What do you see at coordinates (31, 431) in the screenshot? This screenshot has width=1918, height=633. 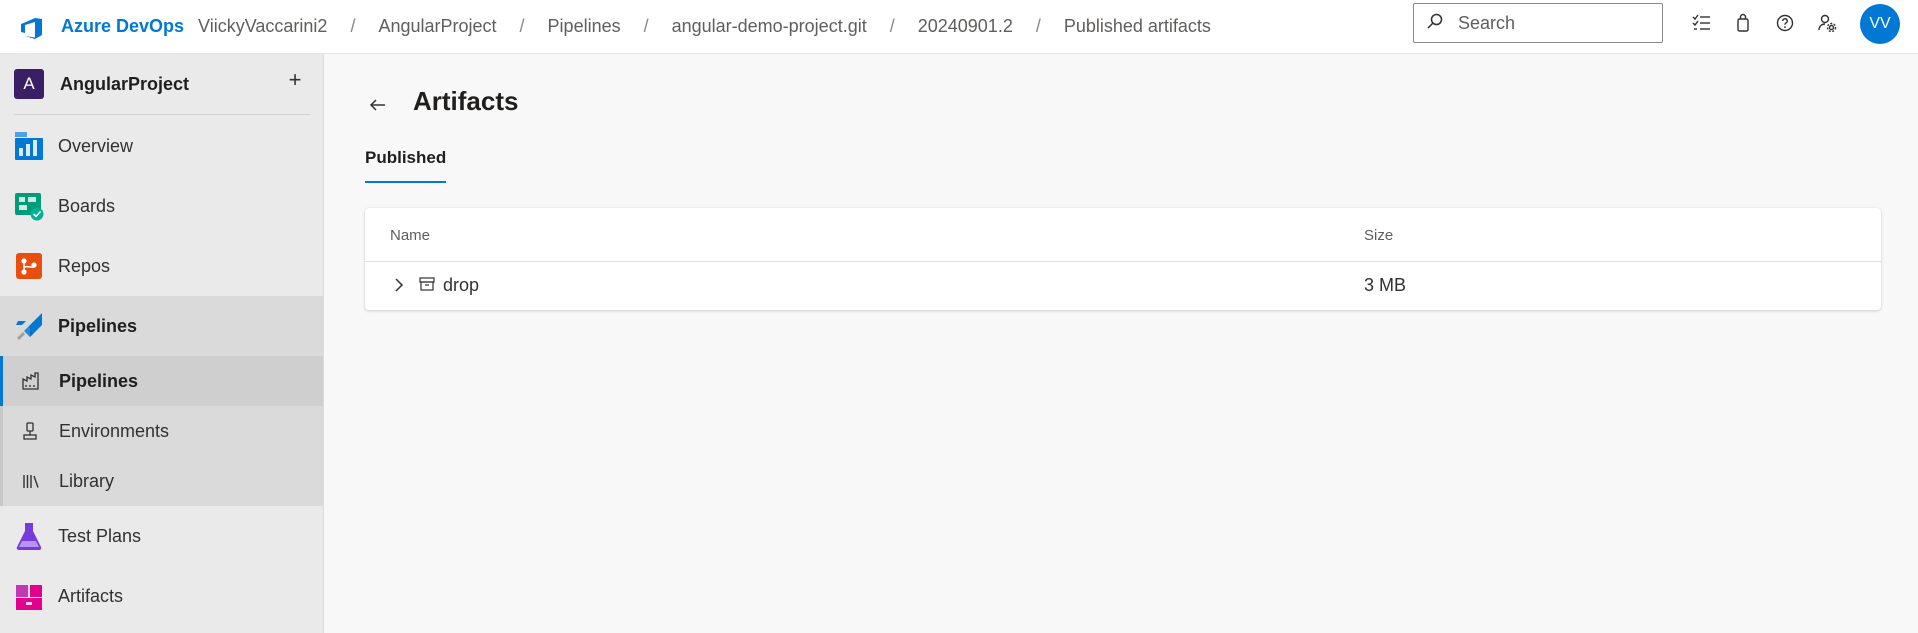 I see `environments-icon` at bounding box center [31, 431].